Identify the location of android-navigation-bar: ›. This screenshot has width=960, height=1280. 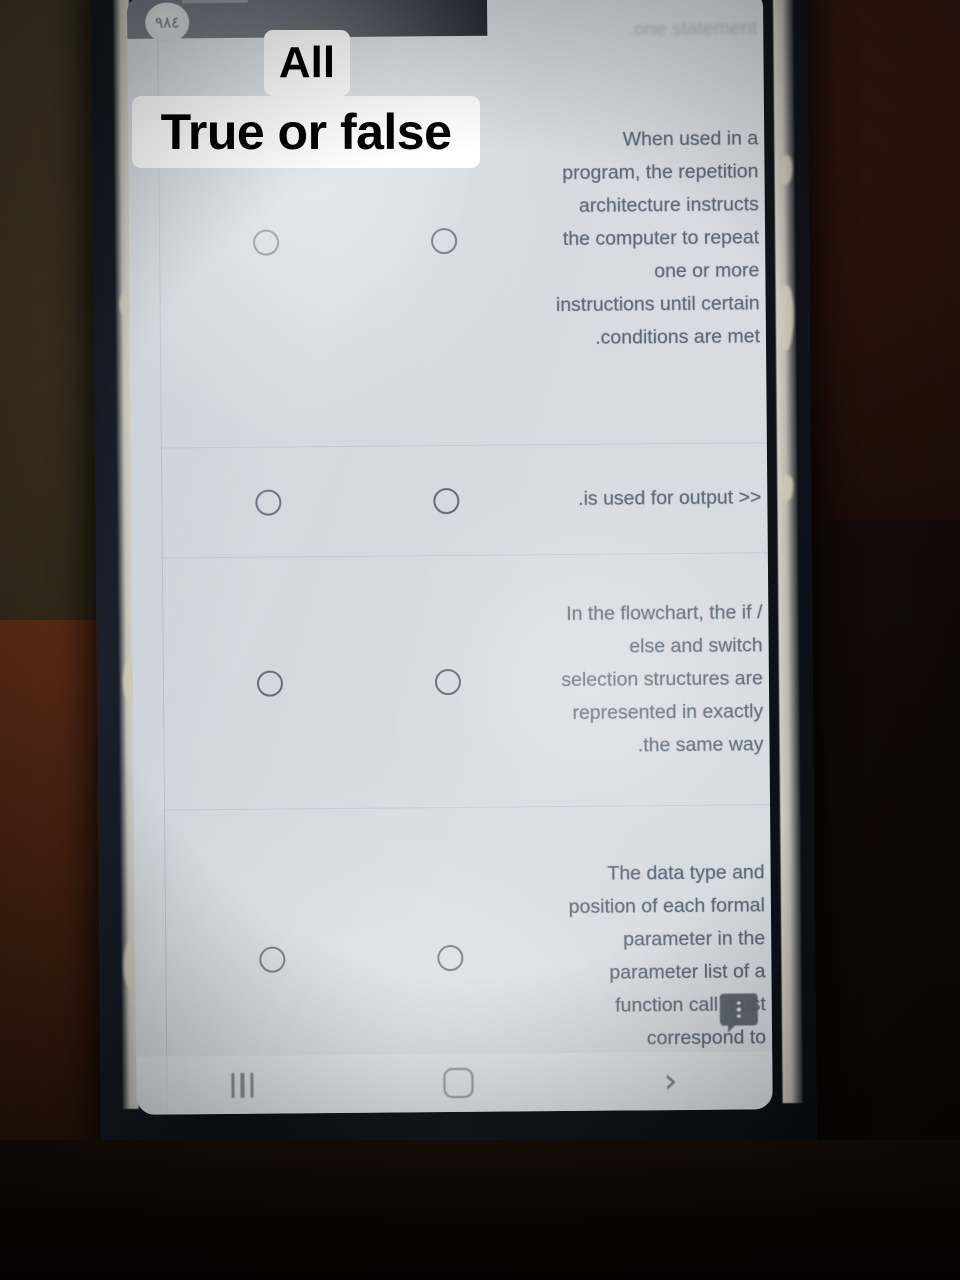
(454, 1083).